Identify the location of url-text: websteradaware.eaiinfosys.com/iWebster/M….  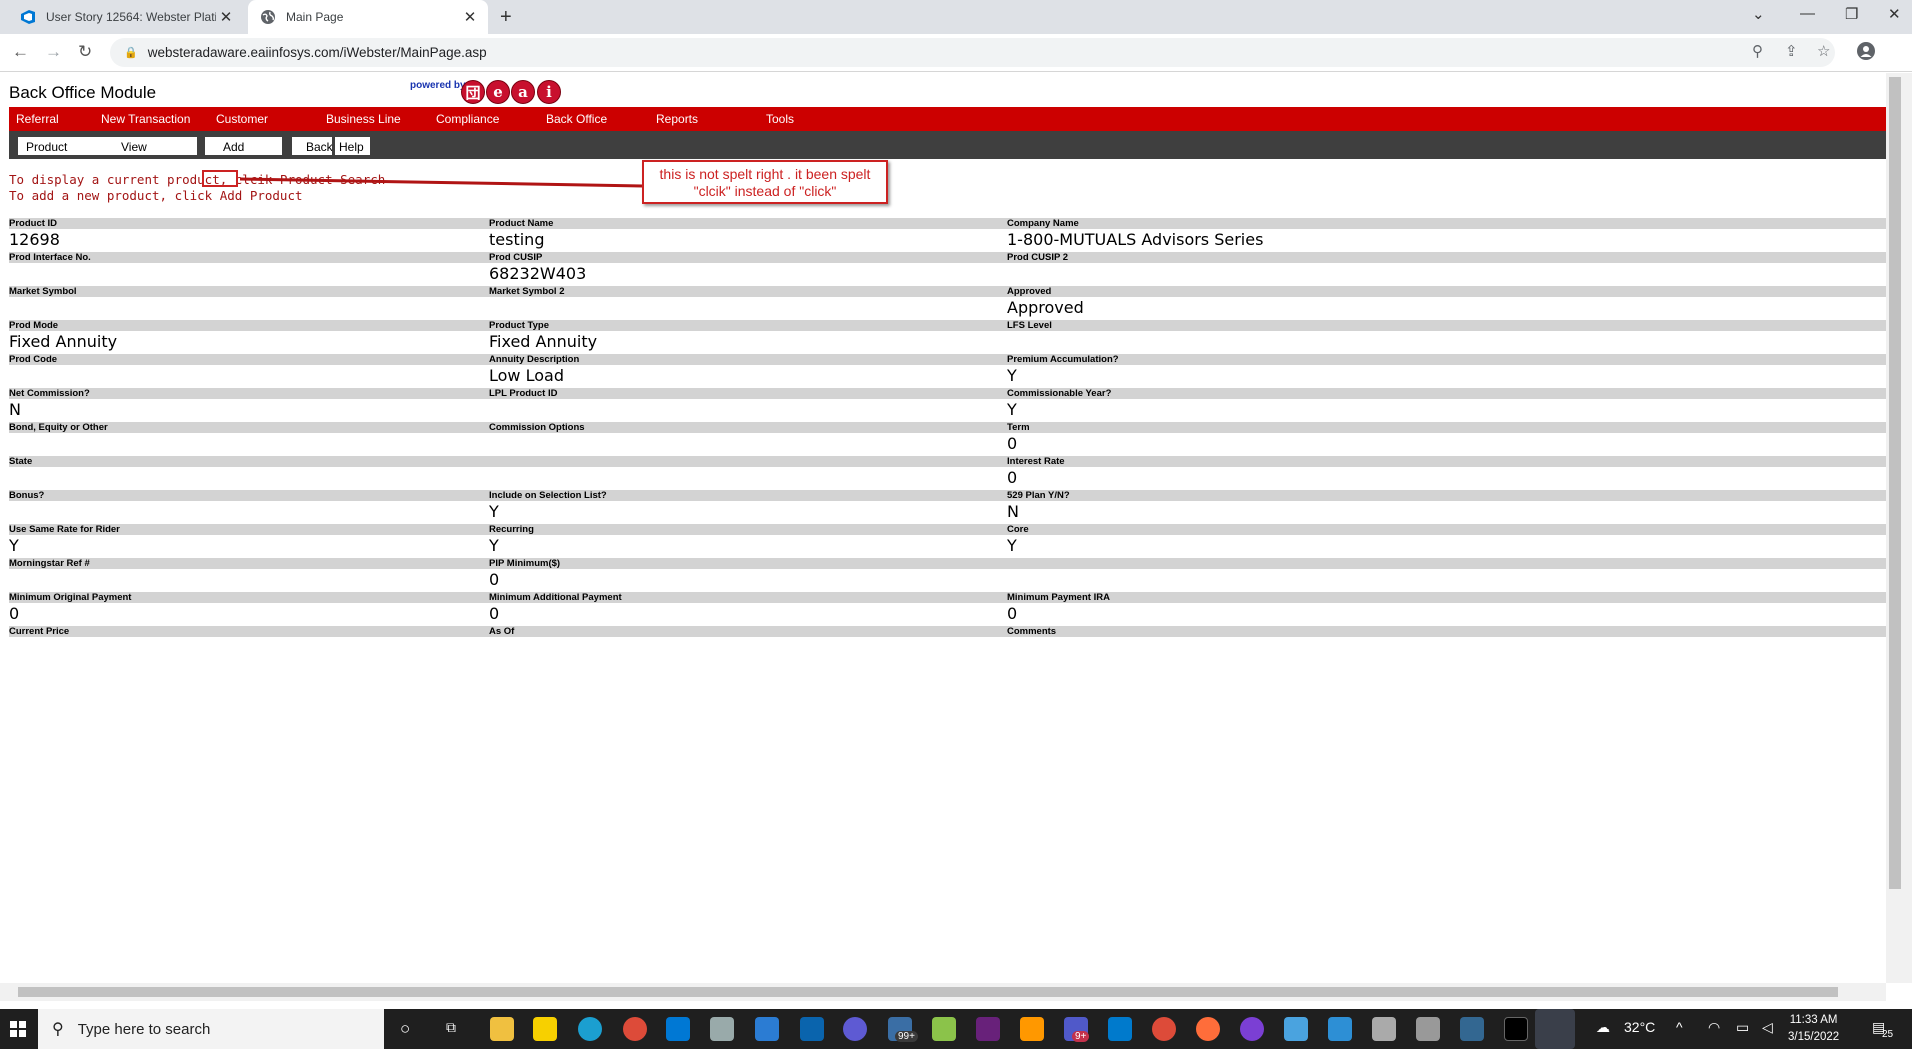
(317, 52).